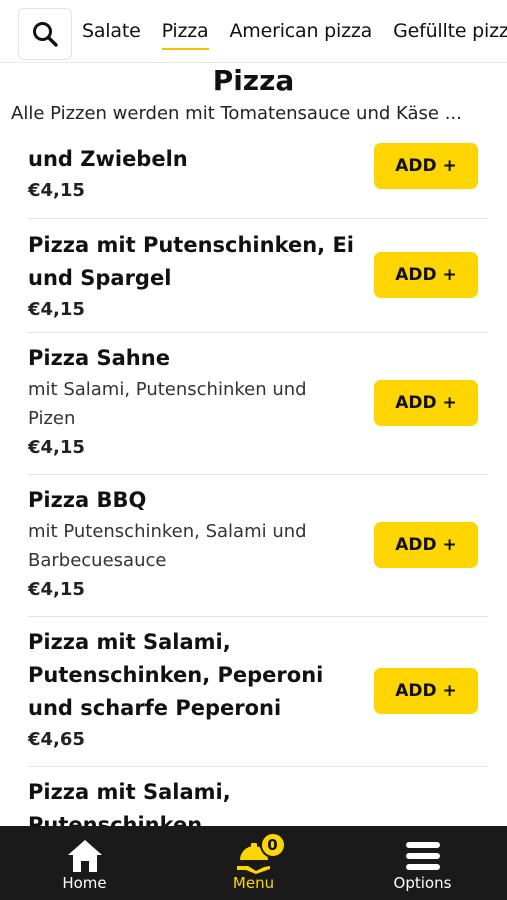  What do you see at coordinates (111, 31) in the screenshot?
I see `tab-salate: Salate` at bounding box center [111, 31].